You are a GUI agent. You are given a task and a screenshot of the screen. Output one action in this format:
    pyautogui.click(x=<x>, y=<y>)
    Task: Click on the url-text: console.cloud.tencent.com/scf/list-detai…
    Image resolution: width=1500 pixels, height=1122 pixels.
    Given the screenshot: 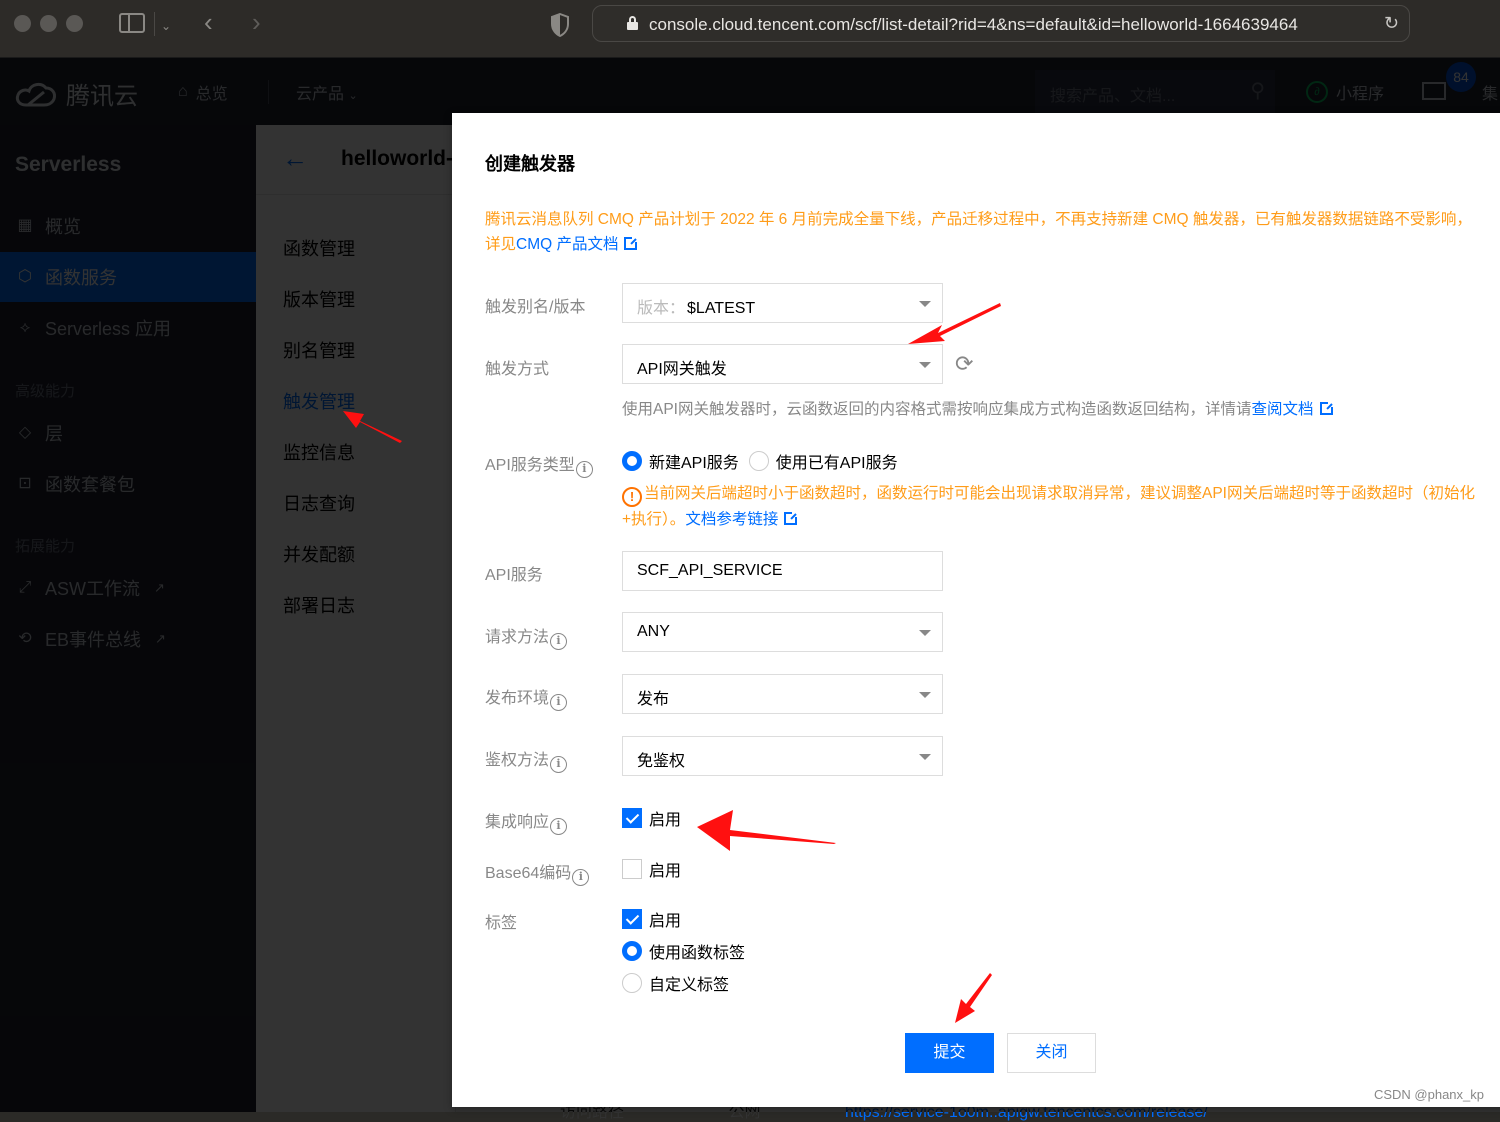 What is the action you would take?
    pyautogui.click(x=1009, y=25)
    